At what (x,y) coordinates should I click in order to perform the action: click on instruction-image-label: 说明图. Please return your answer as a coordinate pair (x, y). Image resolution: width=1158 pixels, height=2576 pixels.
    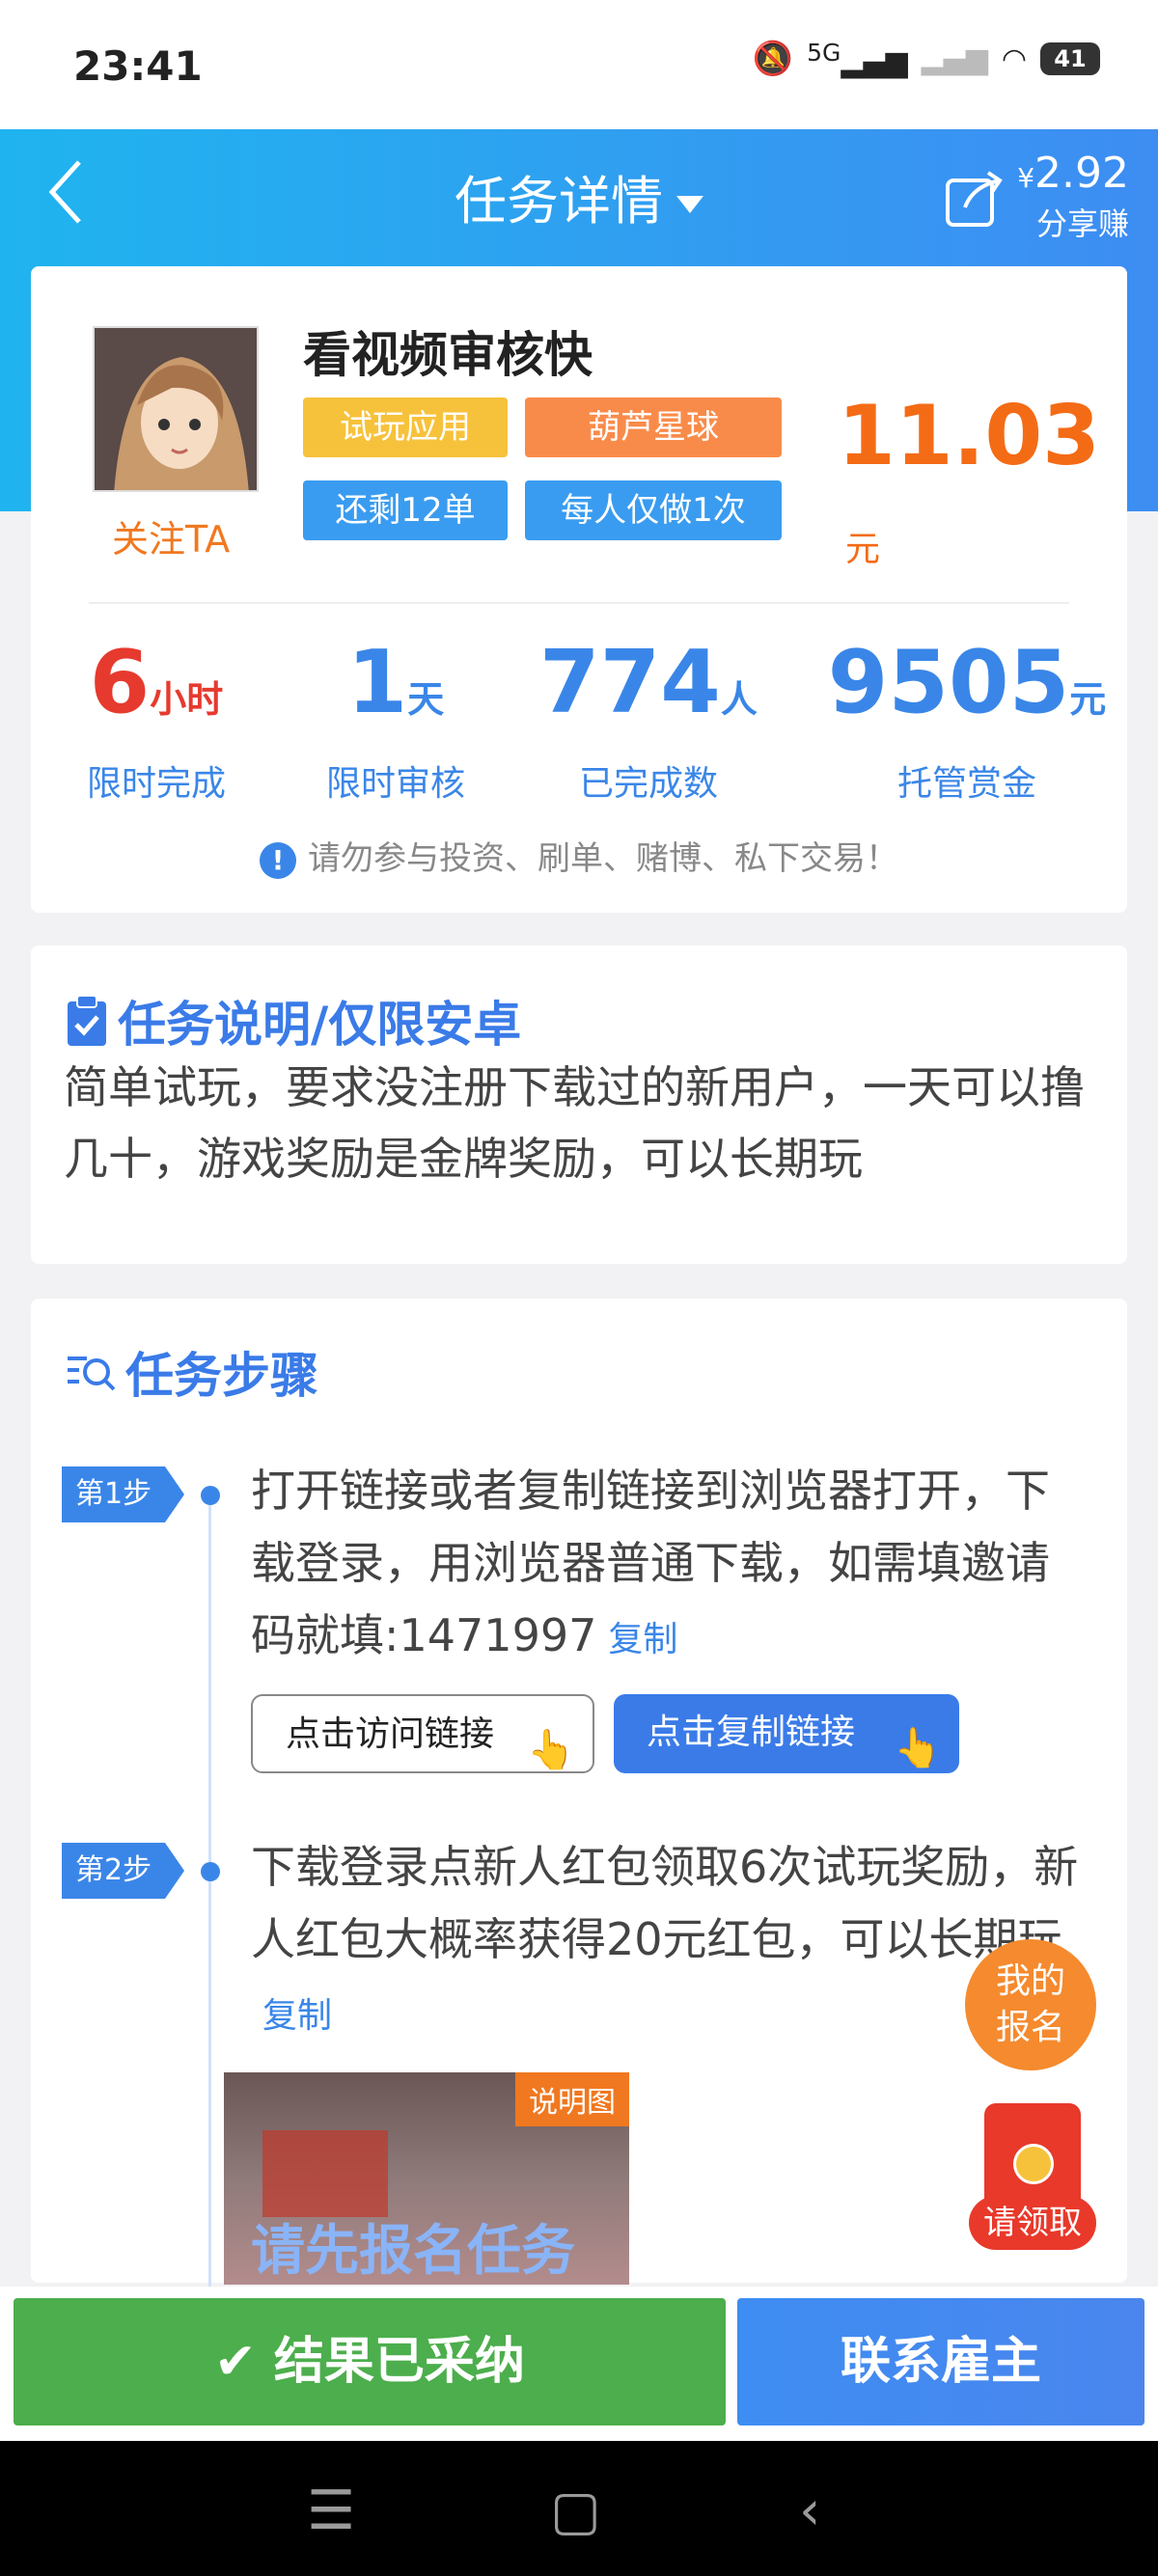
    Looking at the image, I should click on (572, 2099).